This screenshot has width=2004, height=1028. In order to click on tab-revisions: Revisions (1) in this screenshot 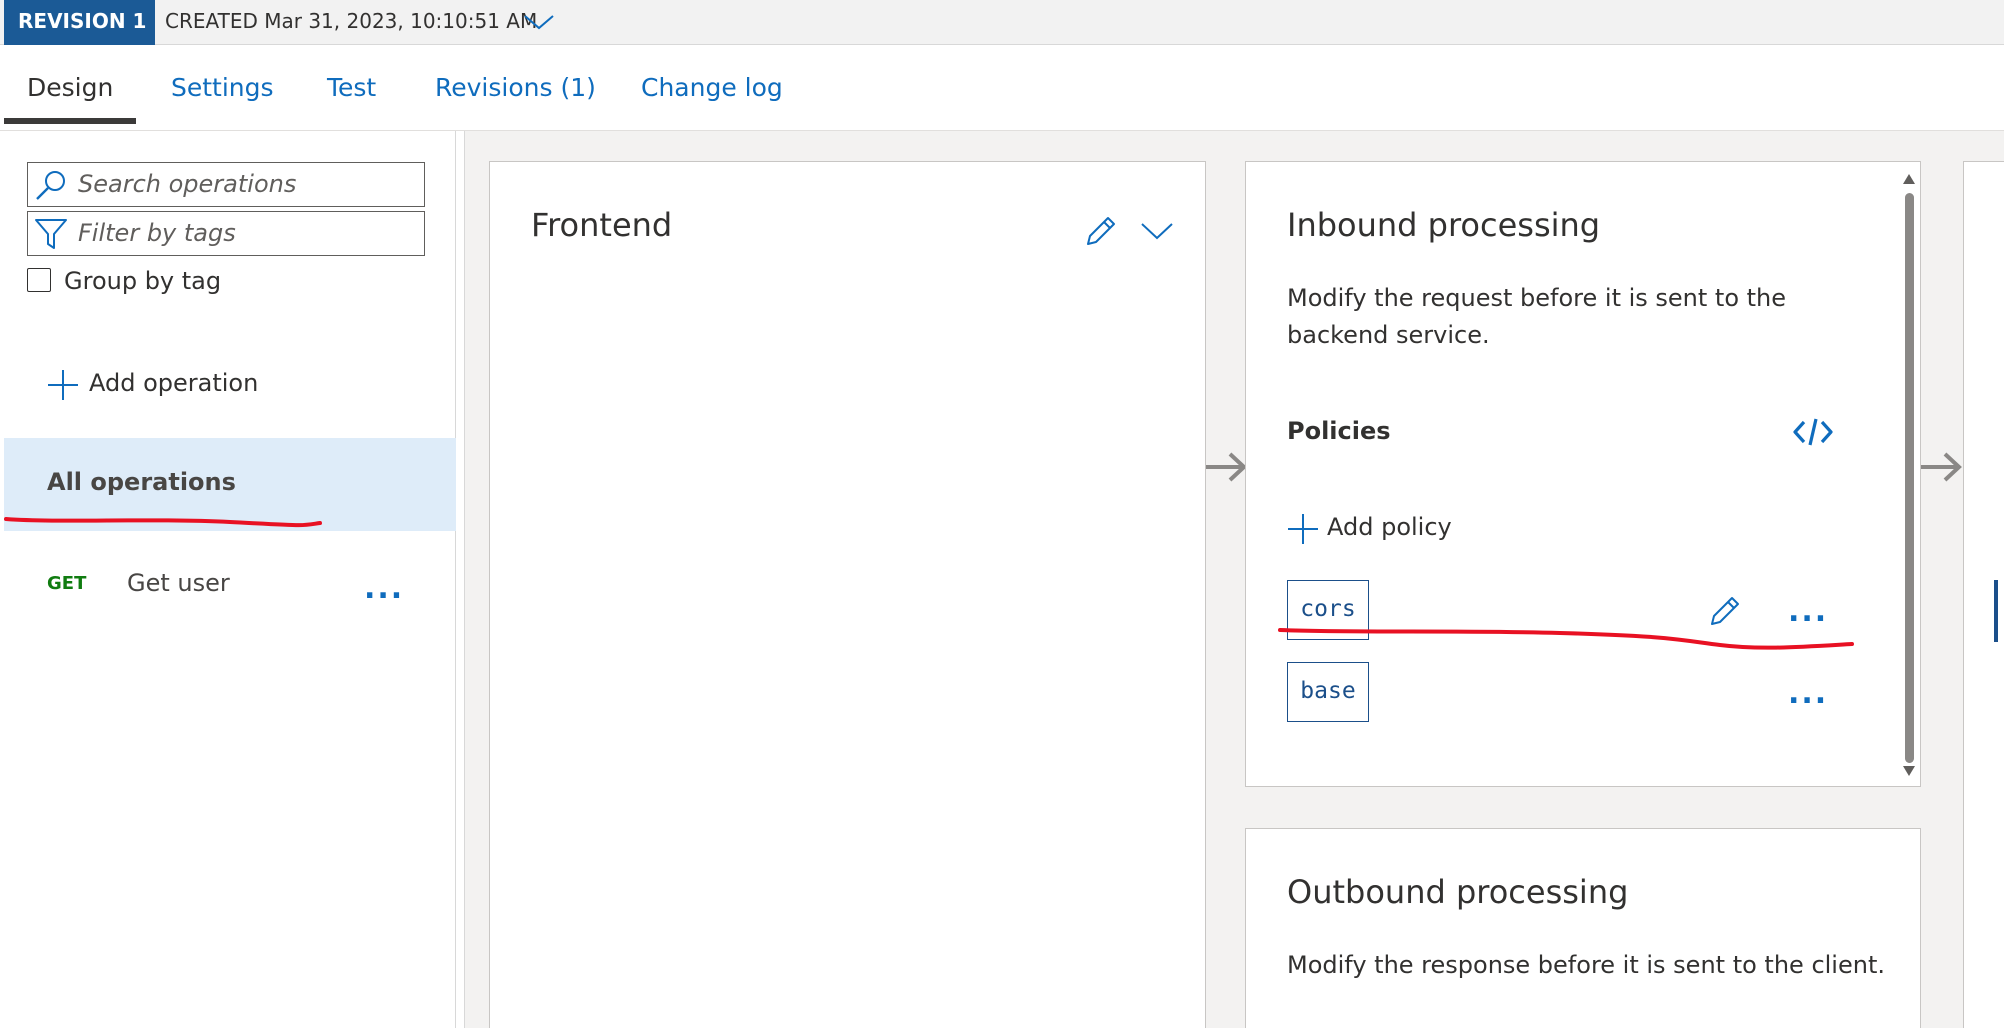, I will do `click(515, 87)`.